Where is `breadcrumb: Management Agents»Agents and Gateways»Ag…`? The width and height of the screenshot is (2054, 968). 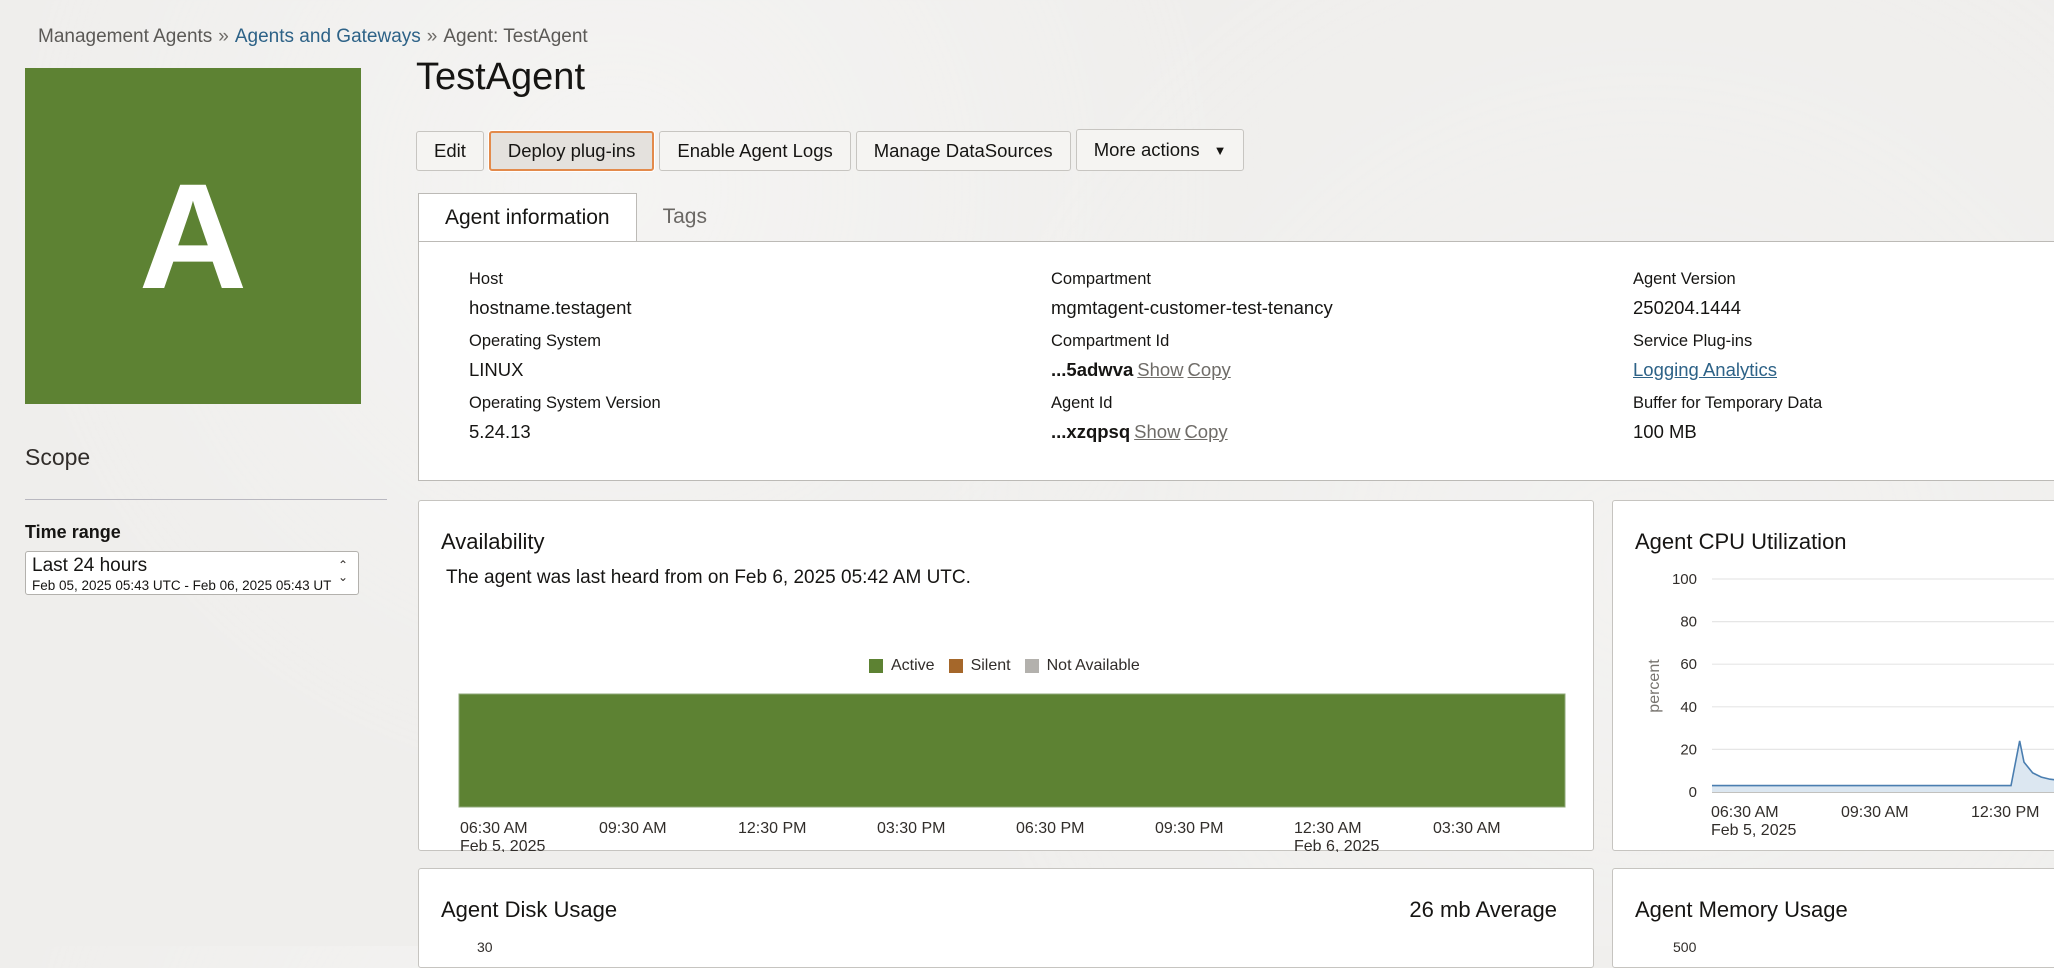
breadcrumb: Management Agents»Agents and Gateways»Ag… is located at coordinates (313, 37).